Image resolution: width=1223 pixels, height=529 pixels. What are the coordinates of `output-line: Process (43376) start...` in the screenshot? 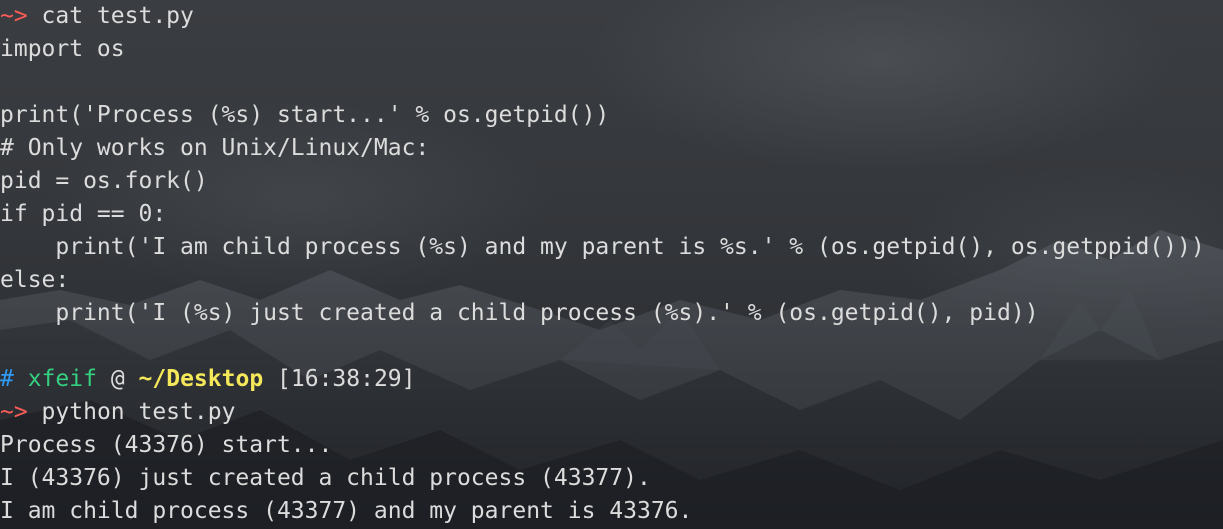 It's located at (611, 445).